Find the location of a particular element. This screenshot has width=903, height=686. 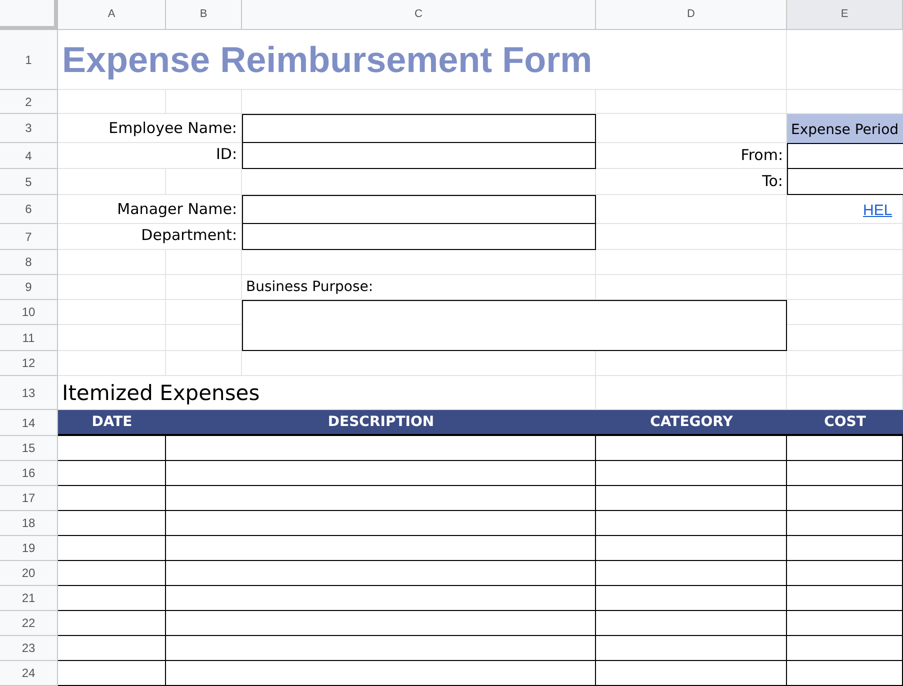

field-label: Employee Name: is located at coordinates (172, 128).